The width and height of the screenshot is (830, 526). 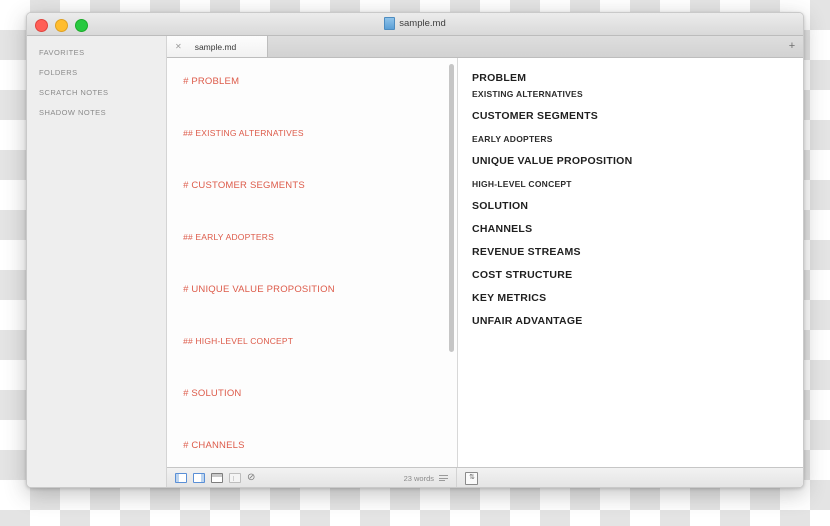 I want to click on preview-heading: COST STRUCTURE, so click(x=522, y=275).